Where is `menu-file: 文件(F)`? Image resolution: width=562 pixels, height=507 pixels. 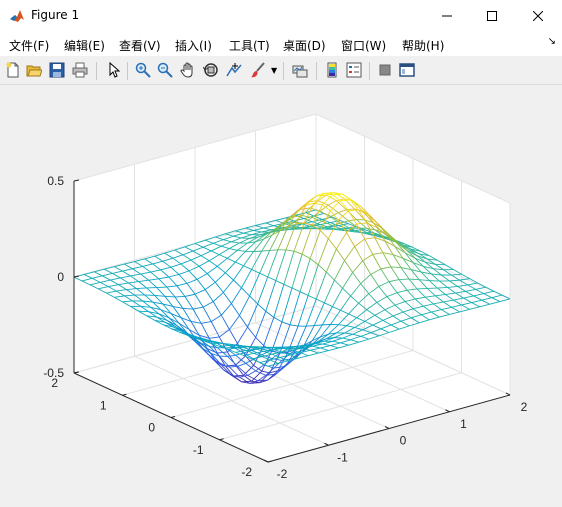
menu-file: 文件(F) is located at coordinates (29, 45).